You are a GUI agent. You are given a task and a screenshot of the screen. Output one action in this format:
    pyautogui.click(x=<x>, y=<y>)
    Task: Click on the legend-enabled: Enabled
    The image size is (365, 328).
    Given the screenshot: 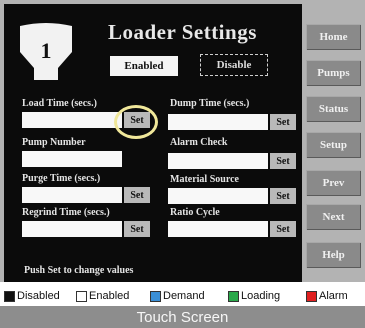 What is the action you would take?
    pyautogui.click(x=102, y=296)
    